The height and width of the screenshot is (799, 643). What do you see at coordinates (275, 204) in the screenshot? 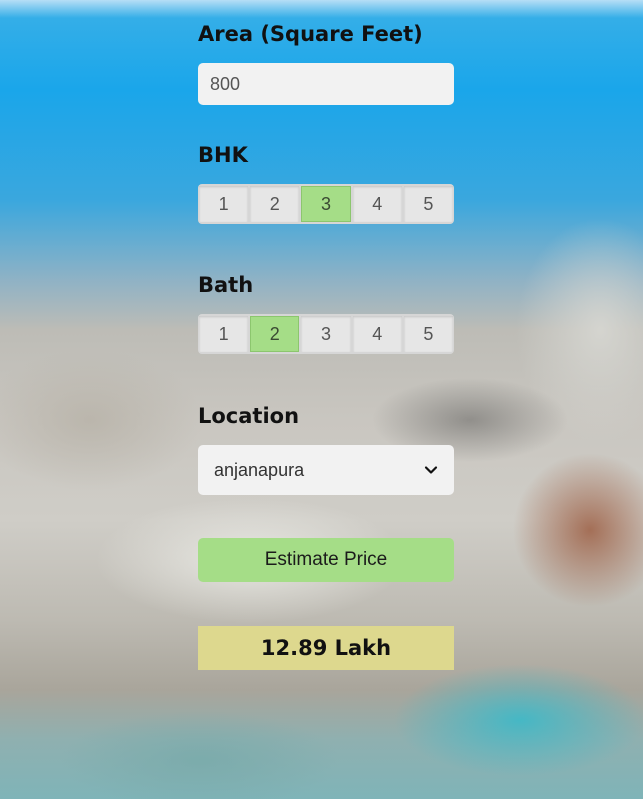
I see `bhk-option-2: 2` at bounding box center [275, 204].